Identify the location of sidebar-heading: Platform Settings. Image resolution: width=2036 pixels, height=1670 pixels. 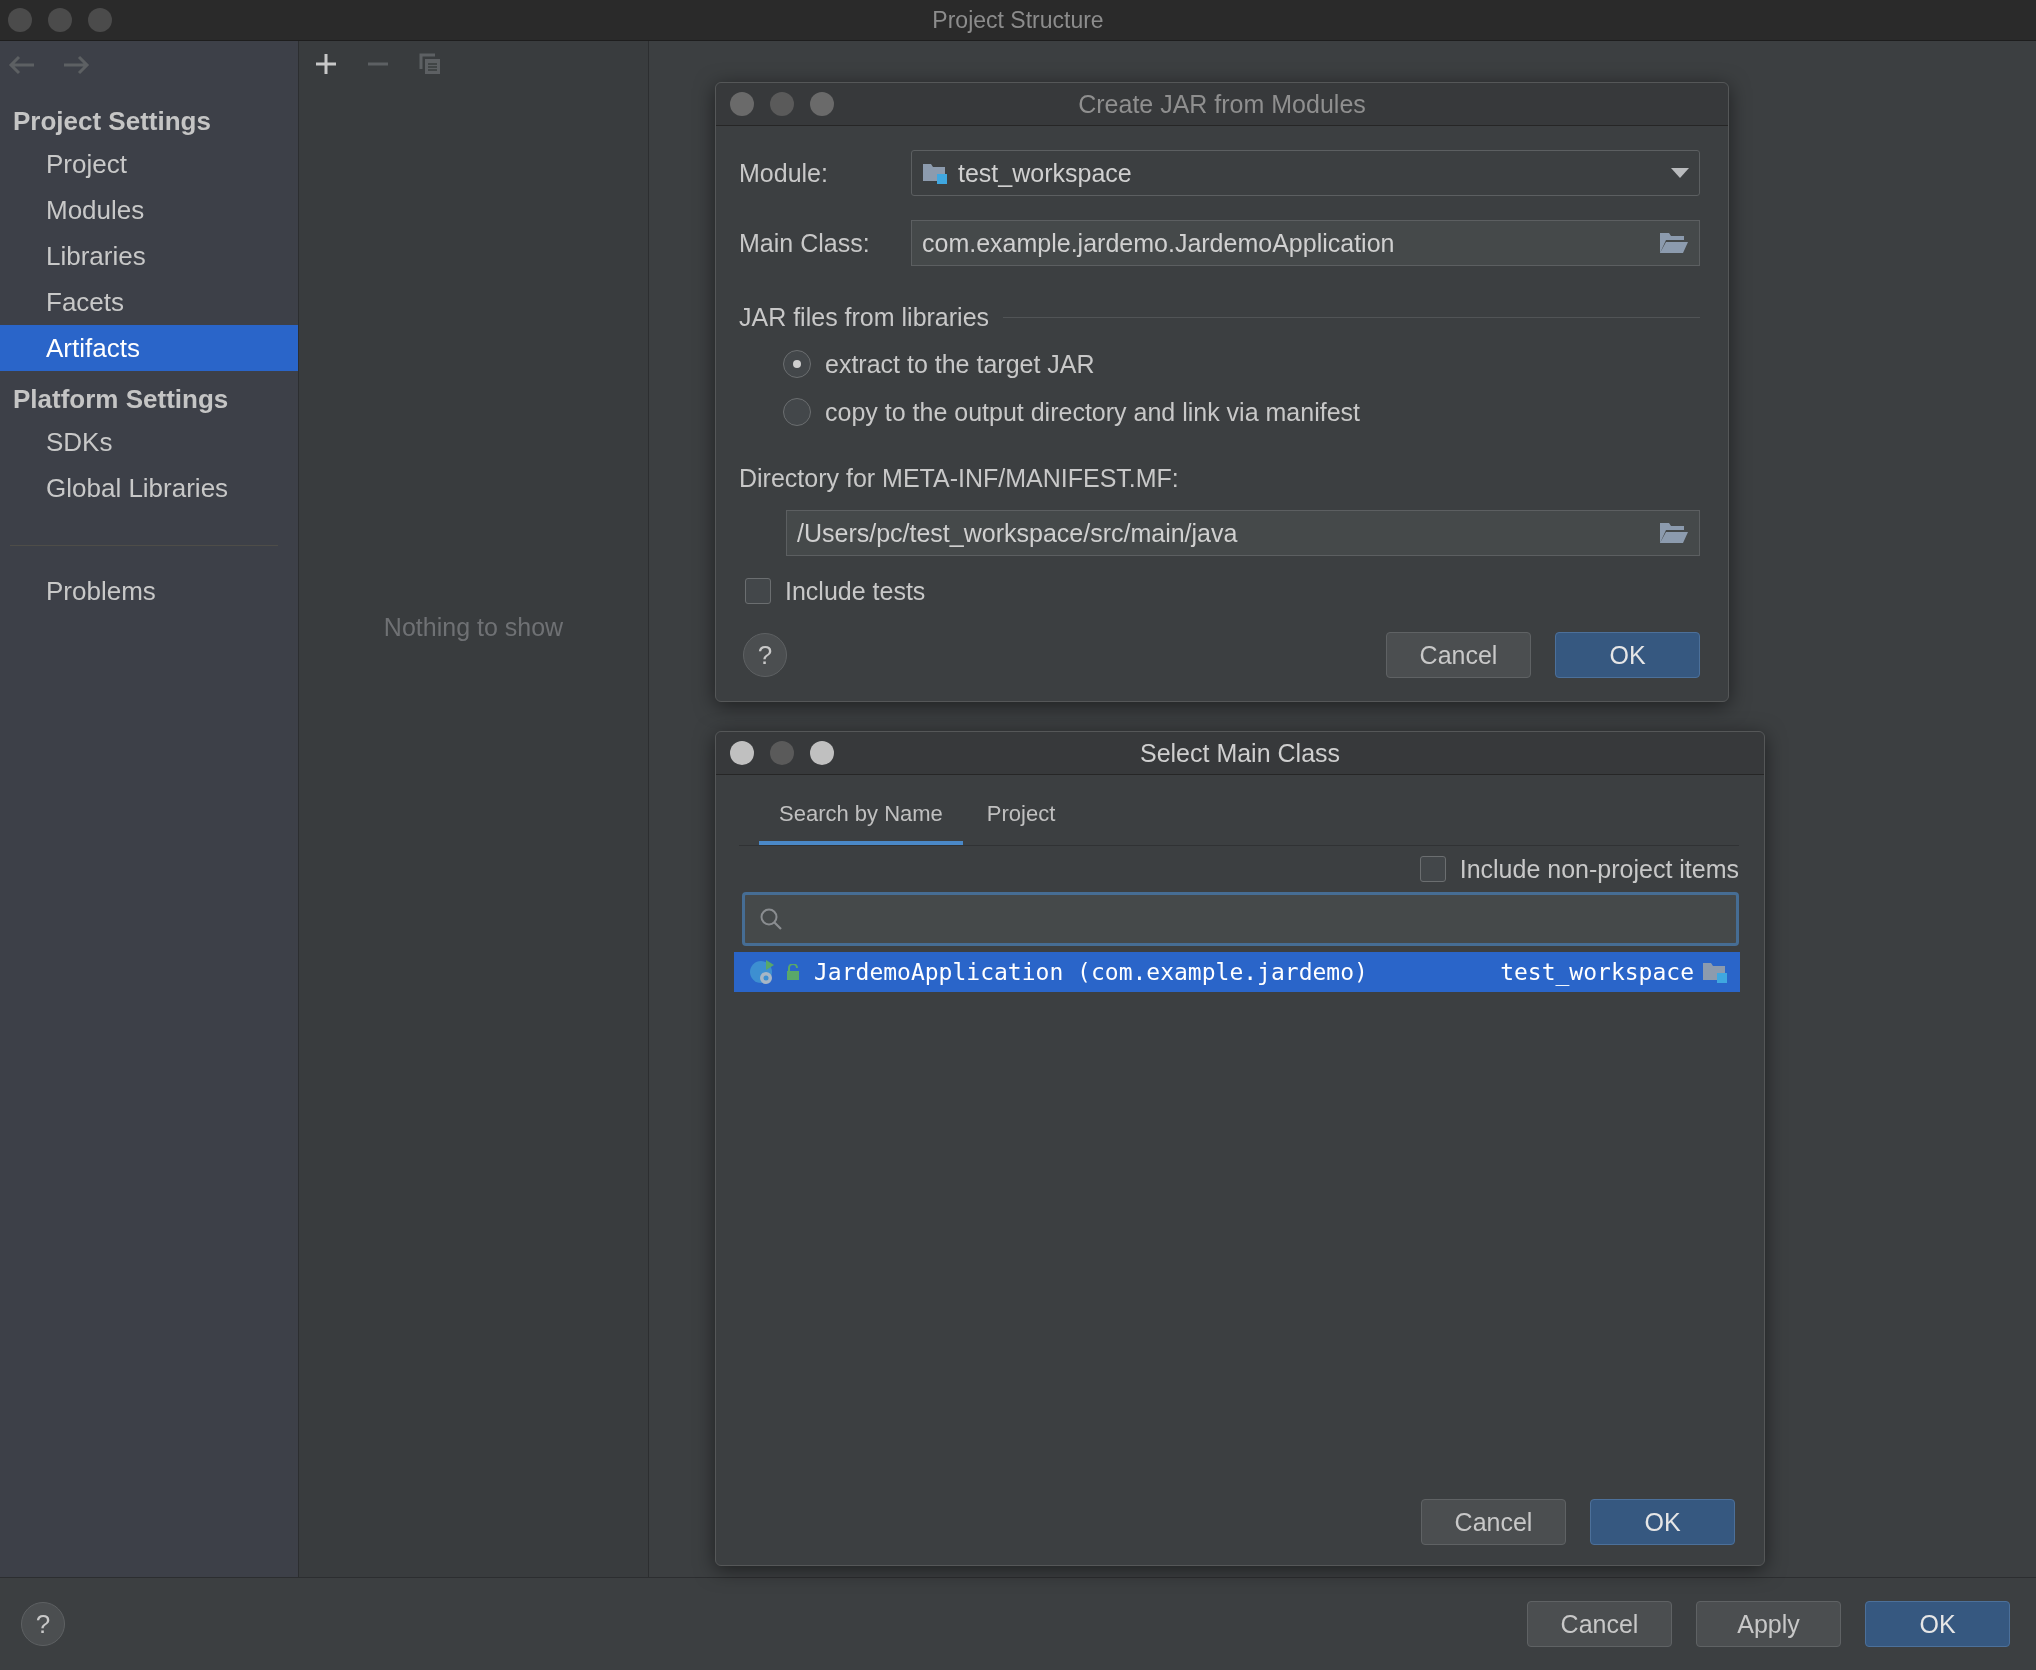
(121, 399).